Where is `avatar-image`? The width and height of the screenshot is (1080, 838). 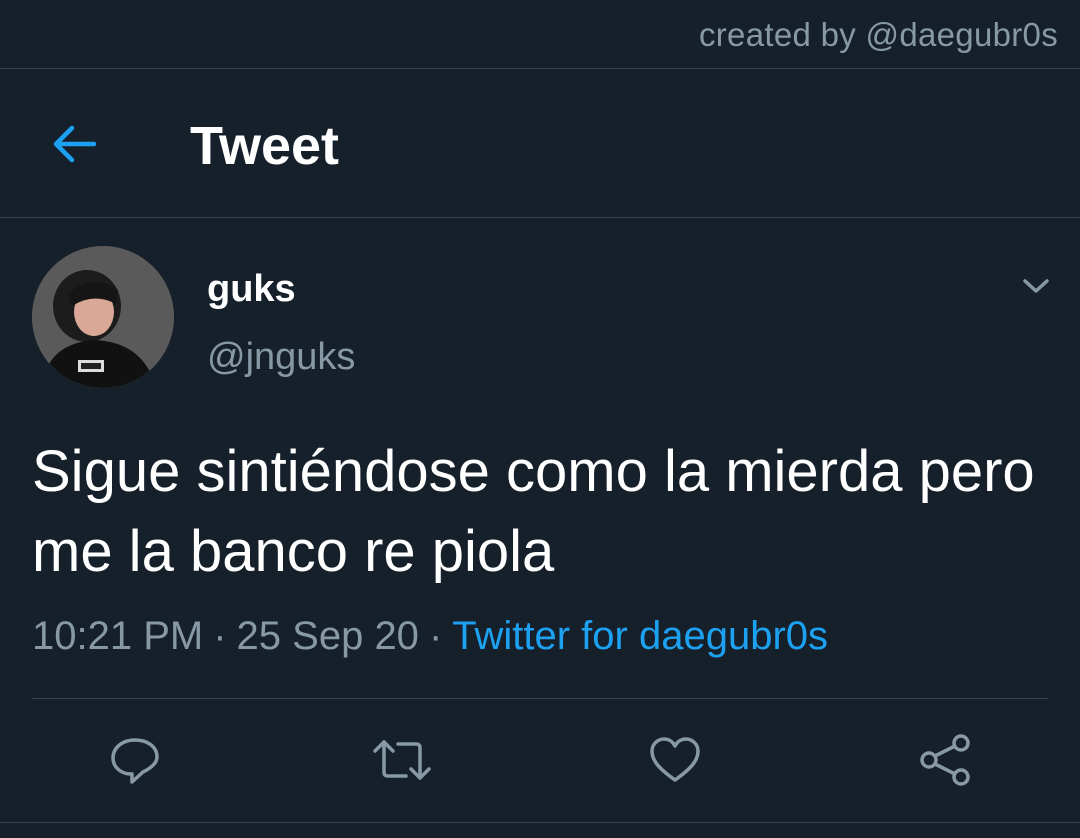
avatar-image is located at coordinates (103, 317).